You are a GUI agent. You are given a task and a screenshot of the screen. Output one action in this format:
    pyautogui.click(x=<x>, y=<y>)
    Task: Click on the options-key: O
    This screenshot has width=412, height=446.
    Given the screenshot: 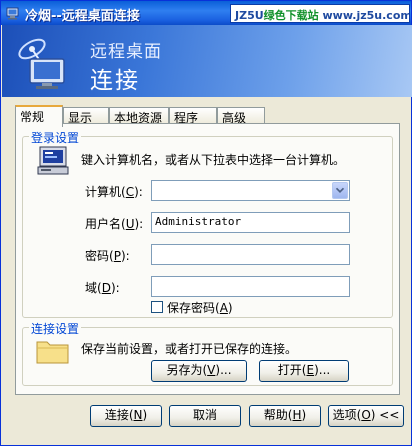 What is the action you would take?
    pyautogui.click(x=366, y=415)
    